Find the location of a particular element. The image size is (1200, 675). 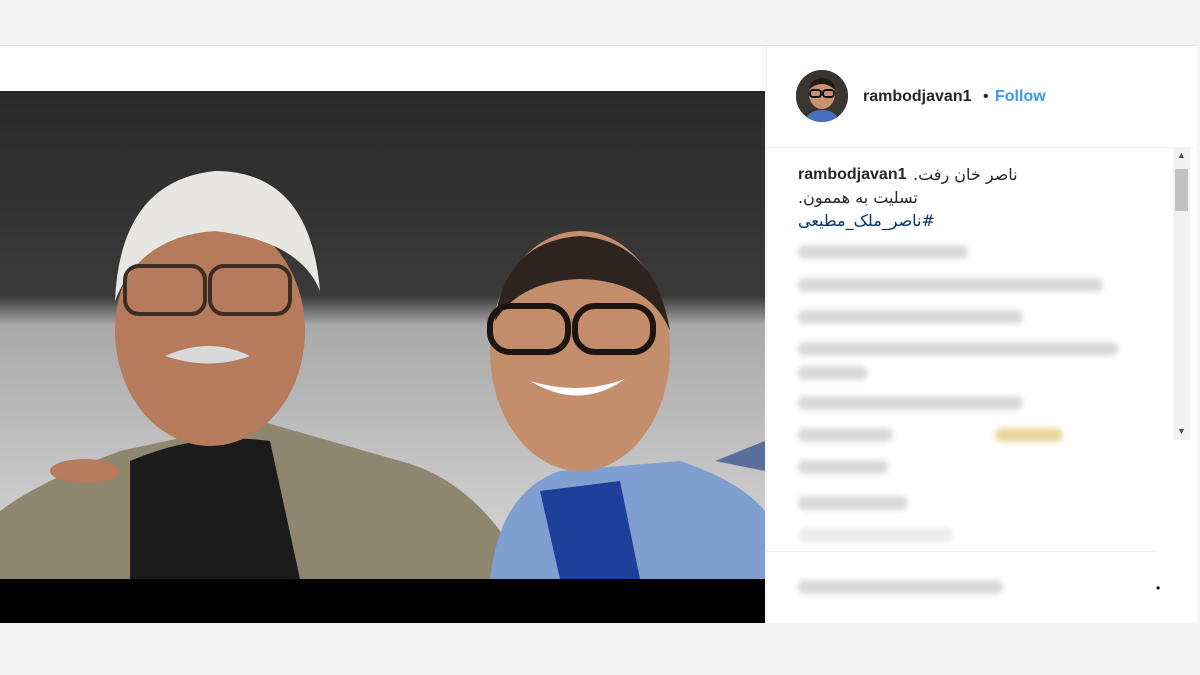

scroll-up-icon: ▲ is located at coordinates (1181, 155).